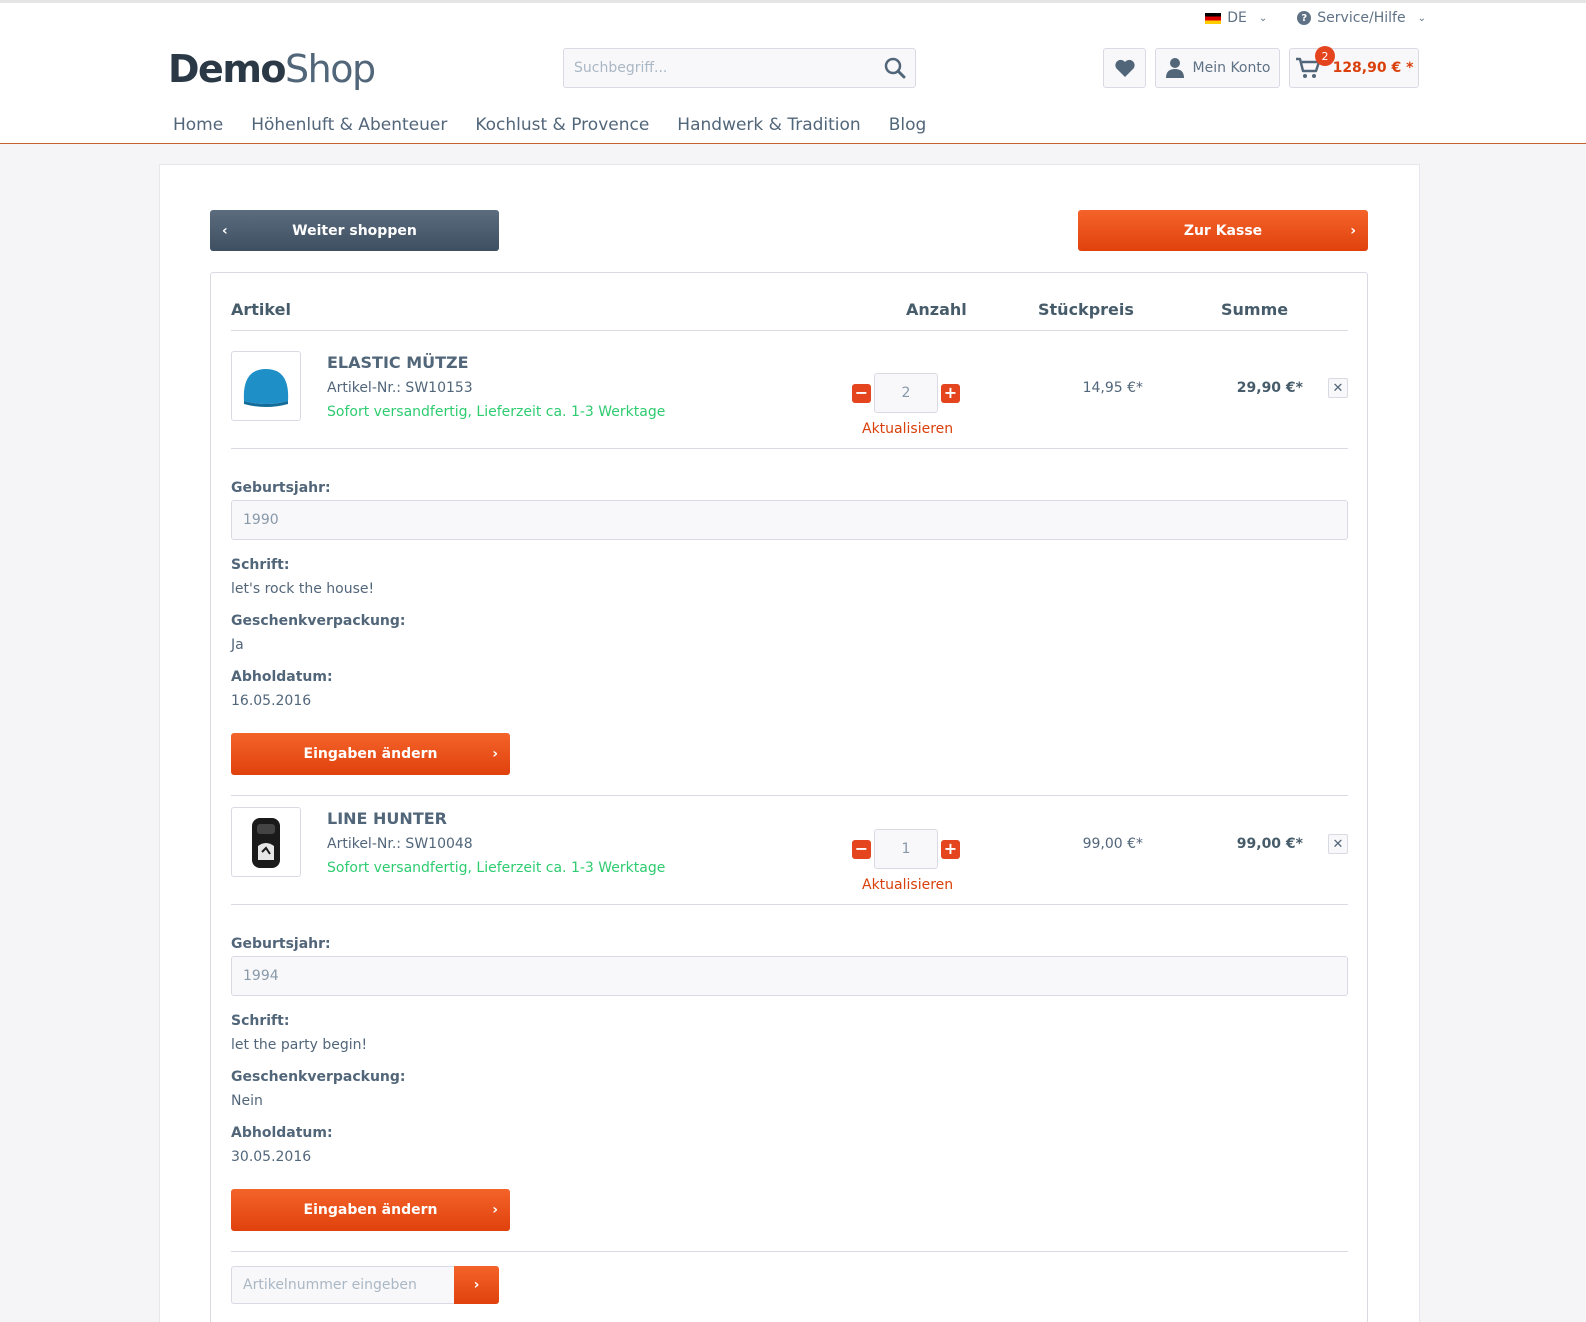 The height and width of the screenshot is (1322, 1586). I want to click on nav-item-handwerk: Handwerk & Tradition, so click(768, 125).